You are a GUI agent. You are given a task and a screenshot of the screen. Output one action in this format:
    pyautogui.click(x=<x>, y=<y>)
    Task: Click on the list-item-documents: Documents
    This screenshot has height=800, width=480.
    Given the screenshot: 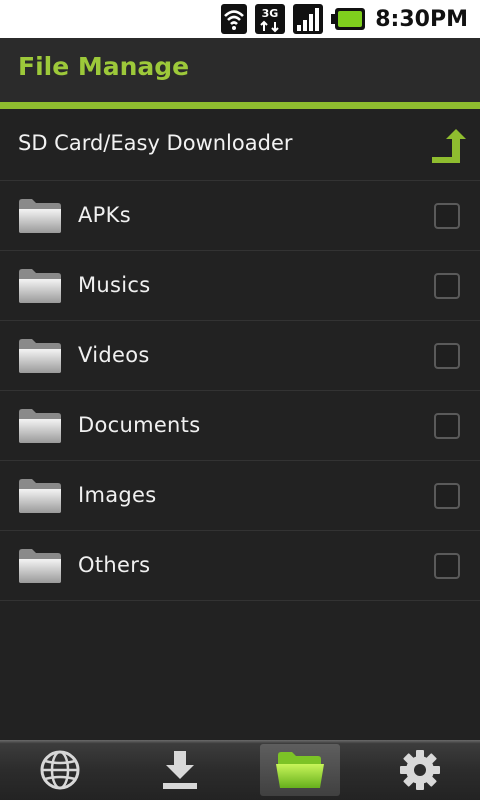 What is the action you would take?
    pyautogui.click(x=240, y=426)
    